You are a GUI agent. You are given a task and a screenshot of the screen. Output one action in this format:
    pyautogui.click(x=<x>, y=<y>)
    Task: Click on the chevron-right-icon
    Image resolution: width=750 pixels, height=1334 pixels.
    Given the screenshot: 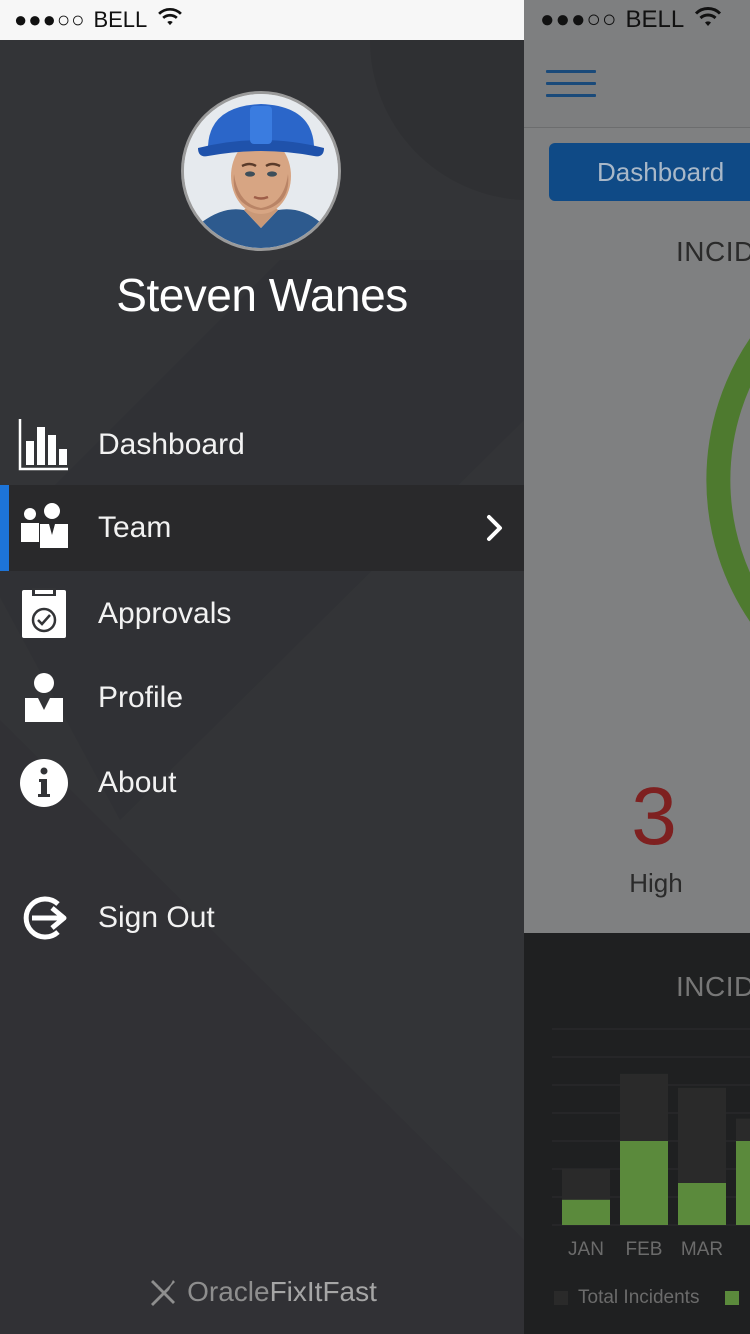 What is the action you would take?
    pyautogui.click(x=494, y=528)
    